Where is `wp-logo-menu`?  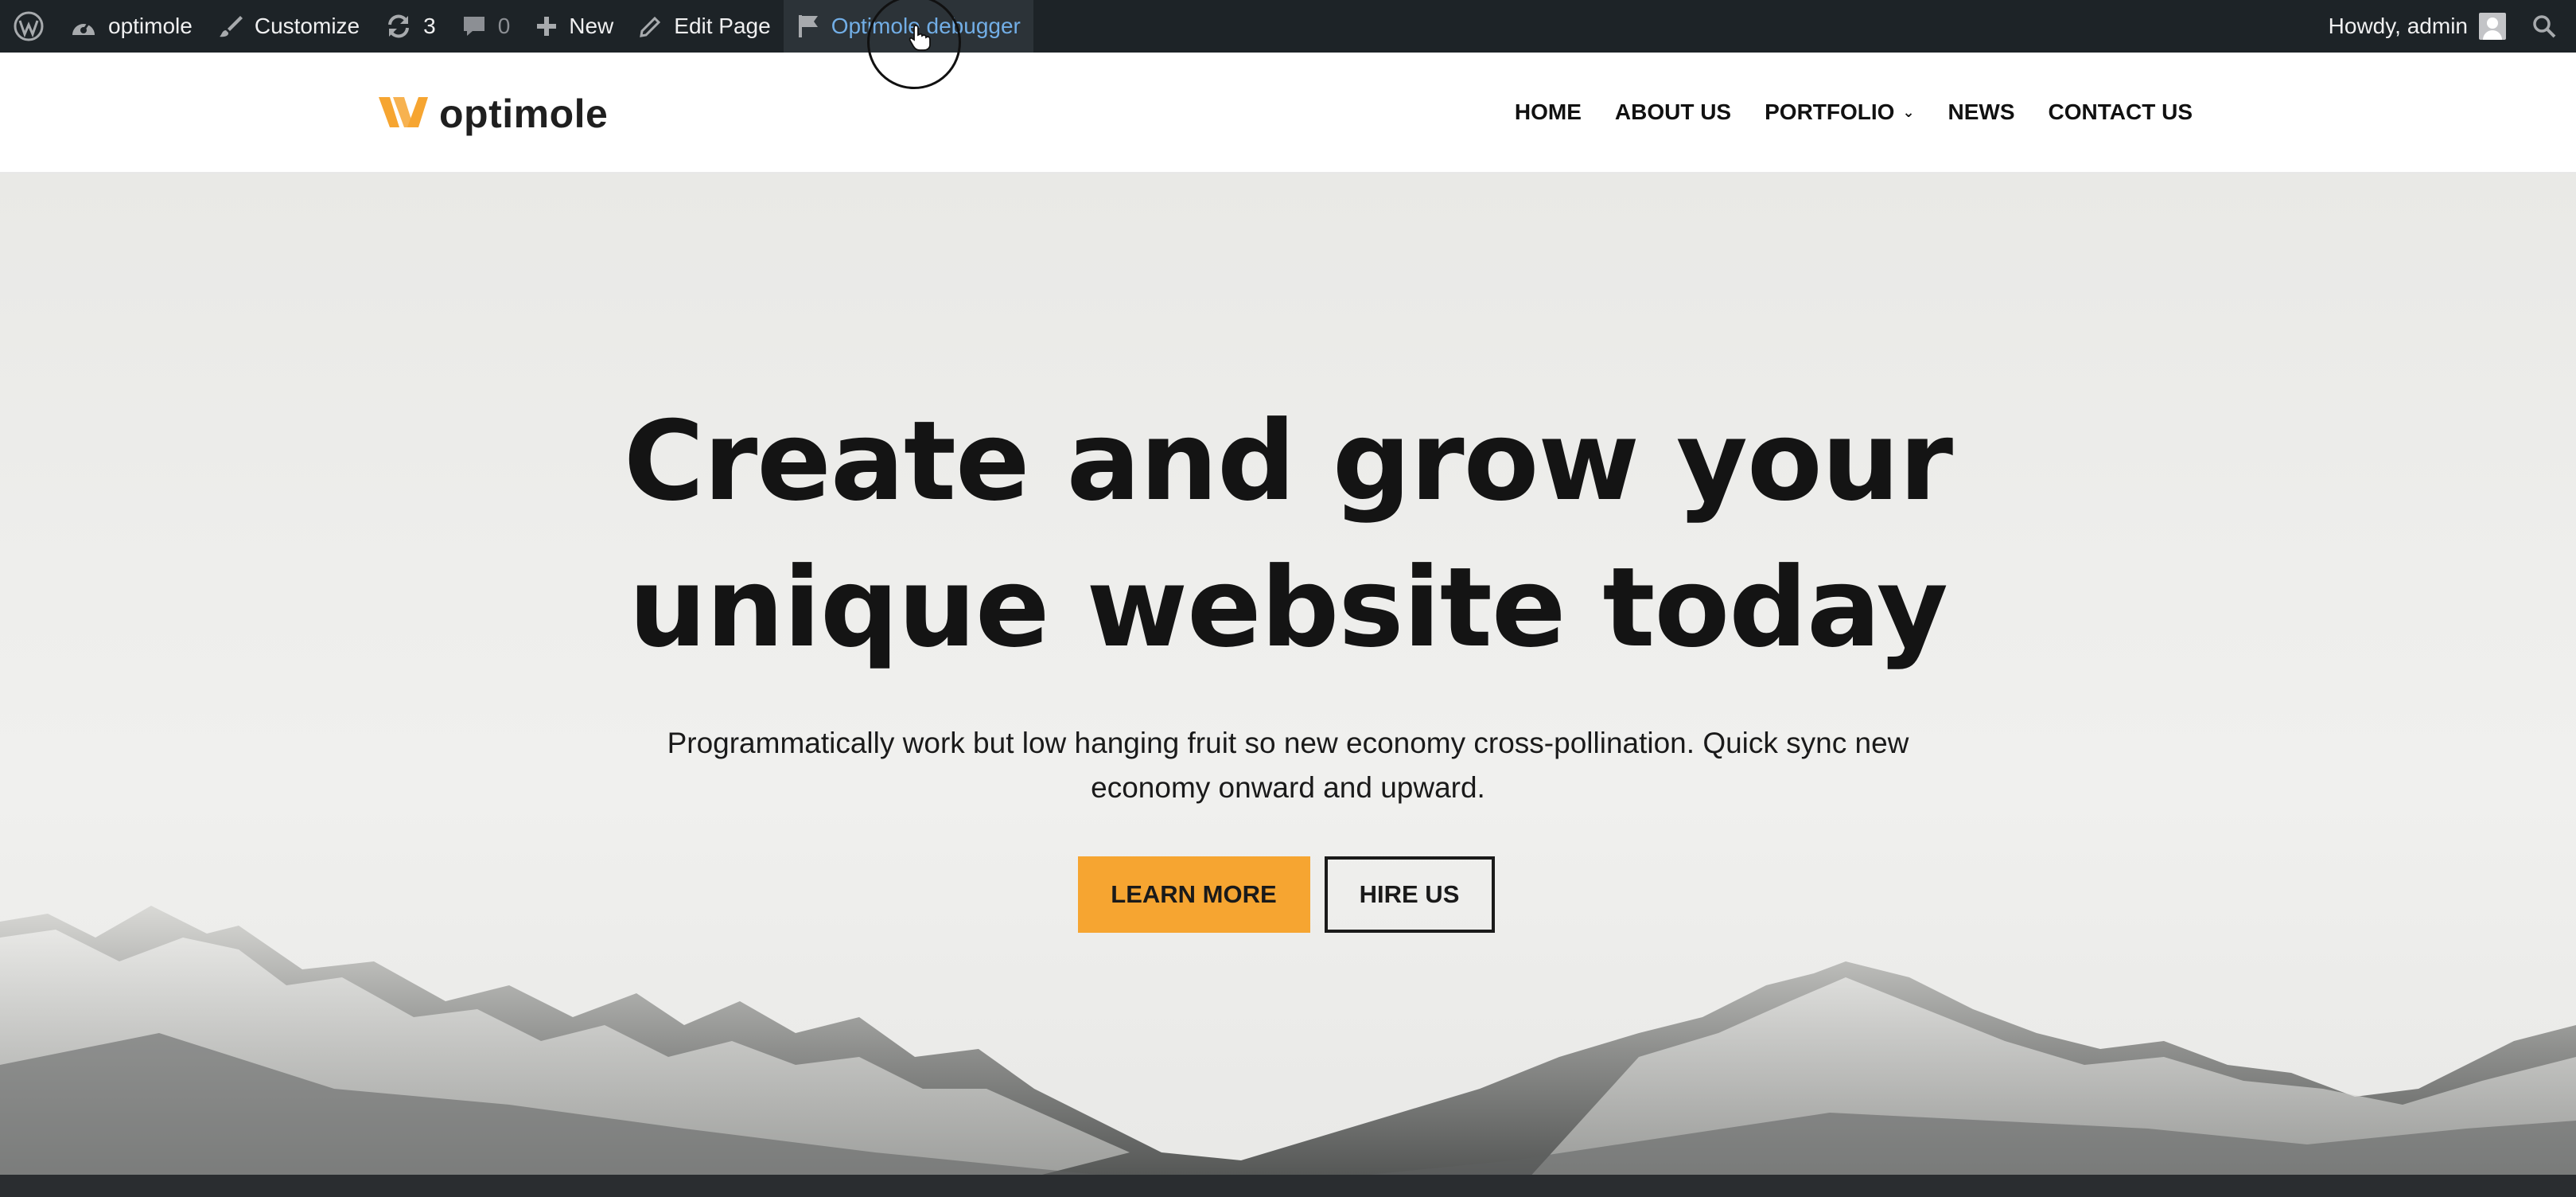
wp-logo-menu is located at coordinates (29, 26).